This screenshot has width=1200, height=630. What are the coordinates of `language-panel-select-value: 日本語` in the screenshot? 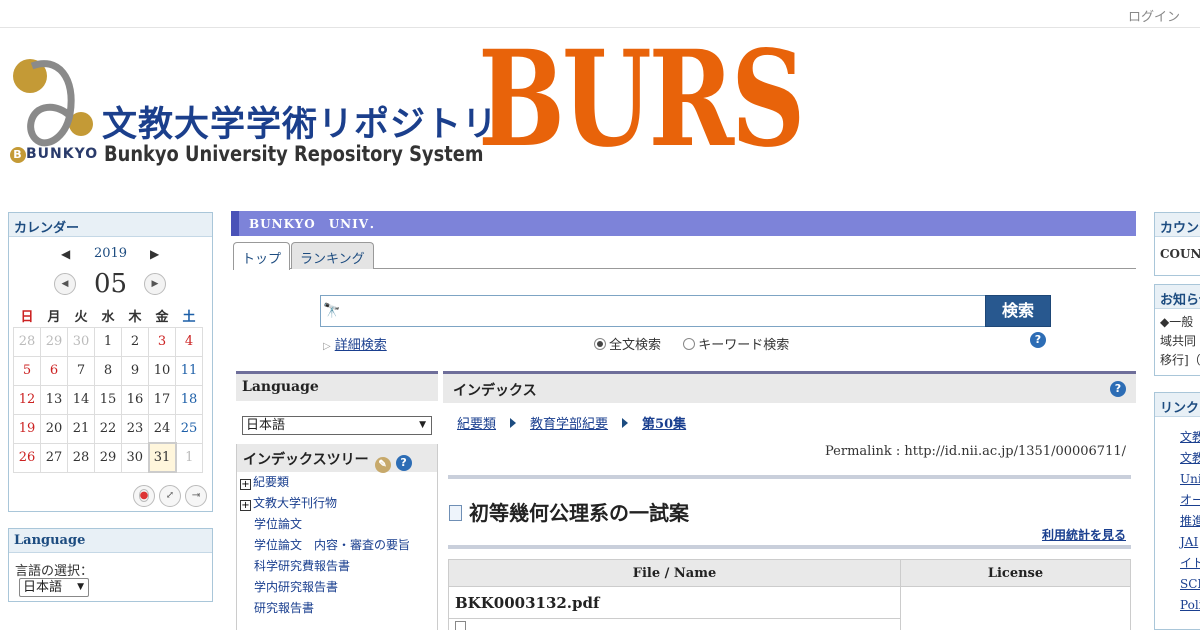 It's located at (266, 425).